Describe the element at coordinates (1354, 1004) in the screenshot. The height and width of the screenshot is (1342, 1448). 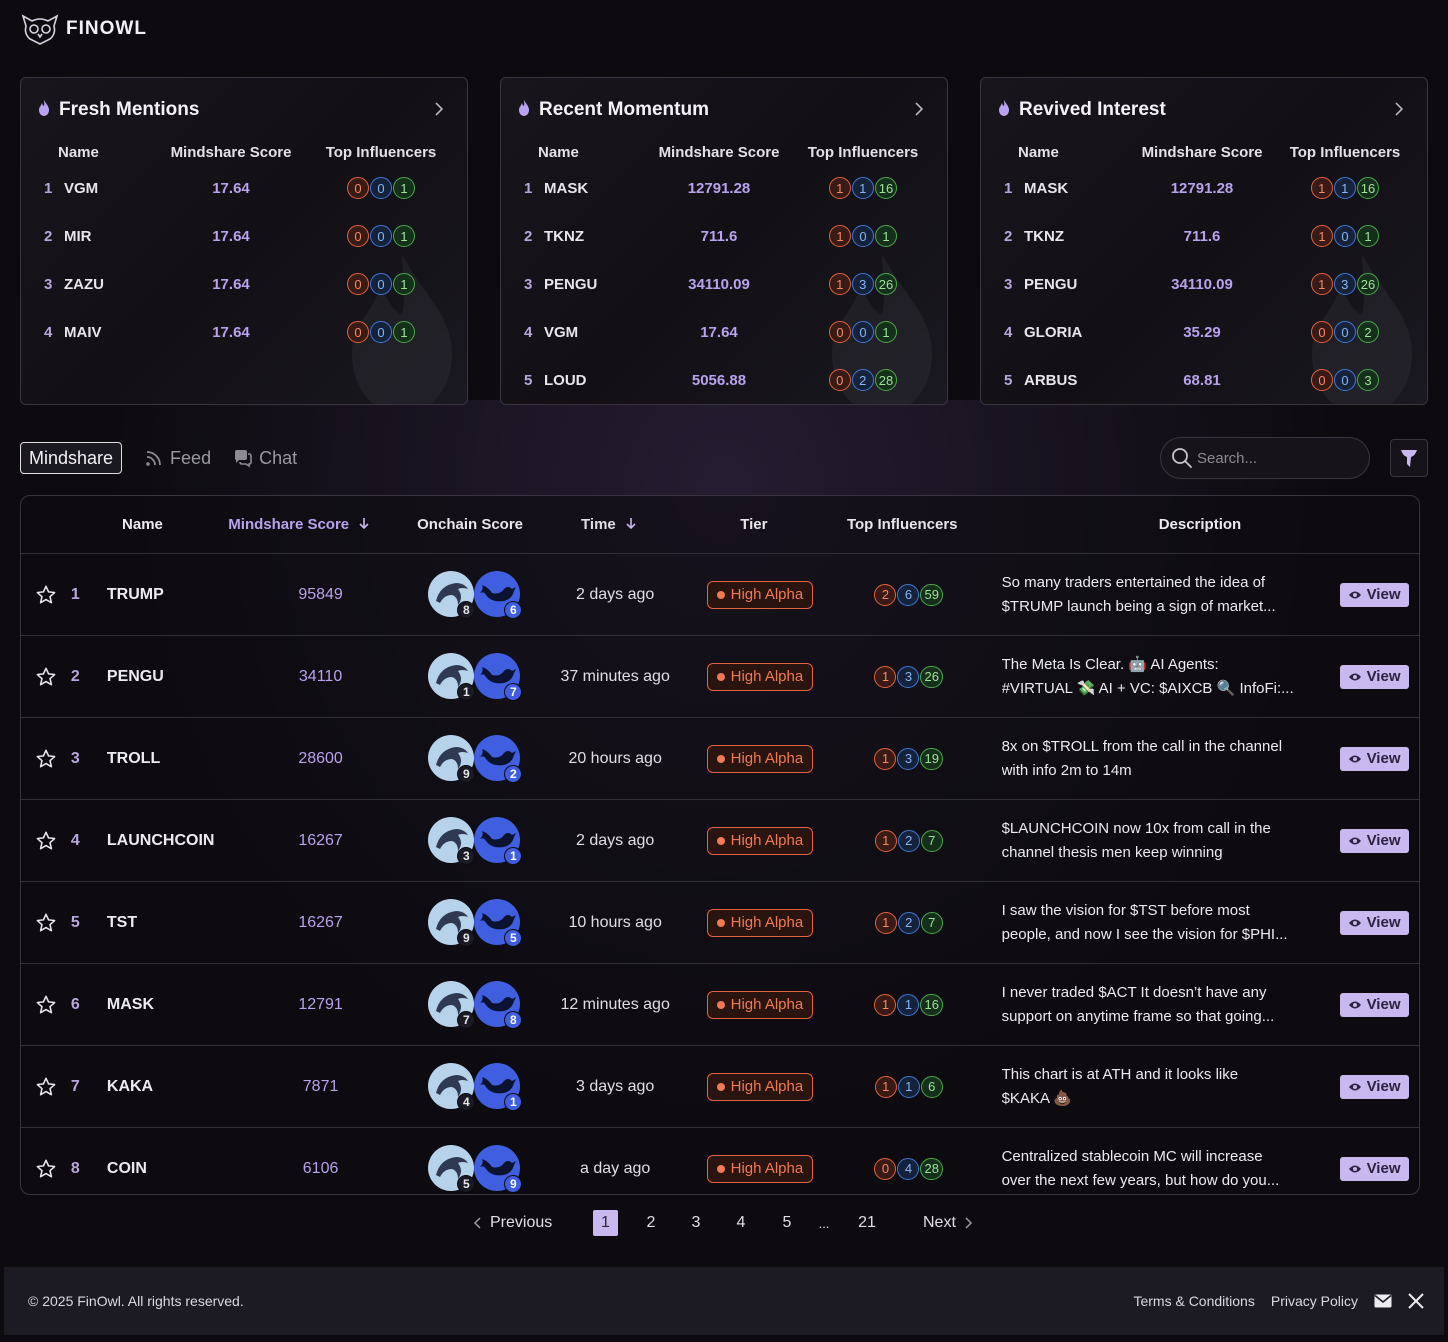
I see `eye-icon` at that location.